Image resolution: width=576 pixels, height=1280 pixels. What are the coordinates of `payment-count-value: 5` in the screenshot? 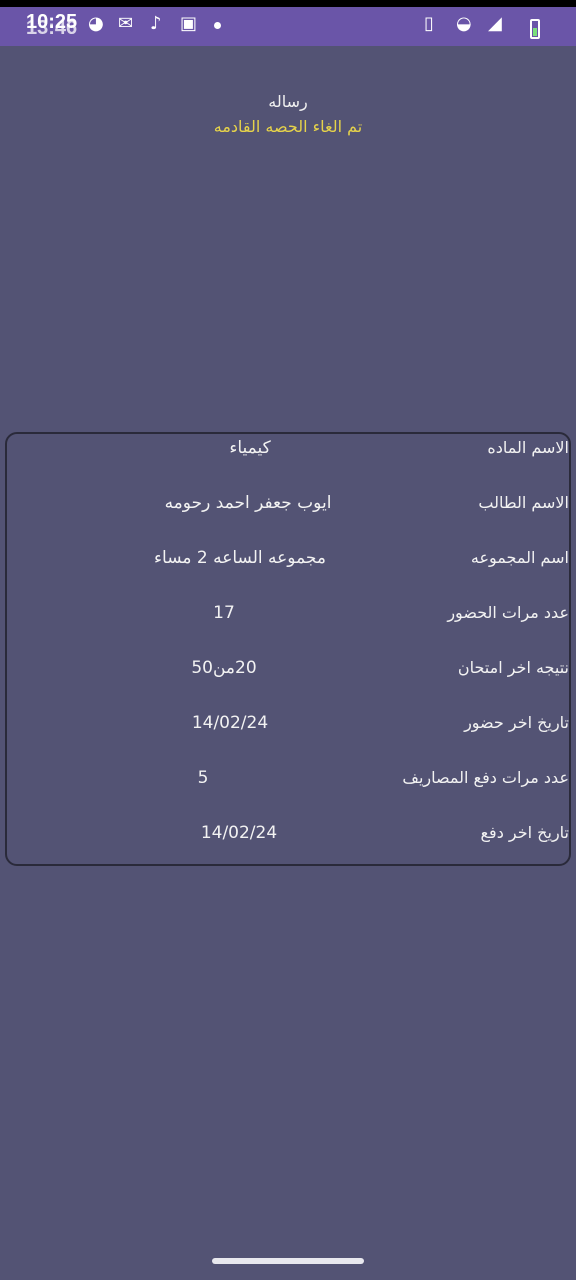 It's located at (203, 778).